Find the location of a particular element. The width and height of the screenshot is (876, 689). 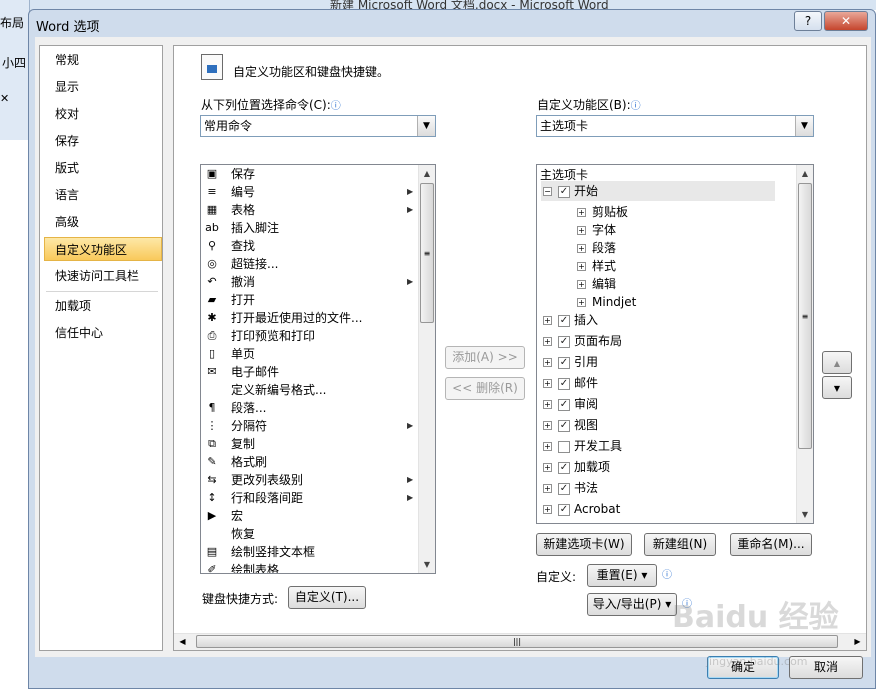

nav-item: 显示 is located at coordinates (101, 87).